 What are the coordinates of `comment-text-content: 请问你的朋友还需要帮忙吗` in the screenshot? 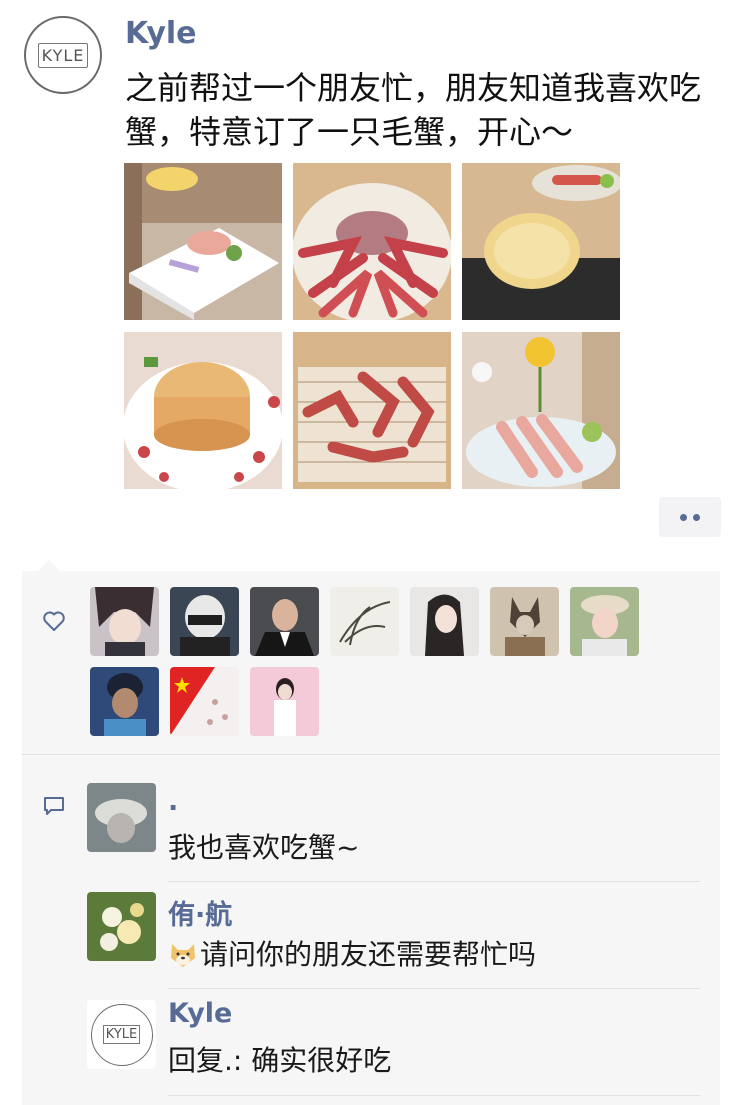 It's located at (368, 954).